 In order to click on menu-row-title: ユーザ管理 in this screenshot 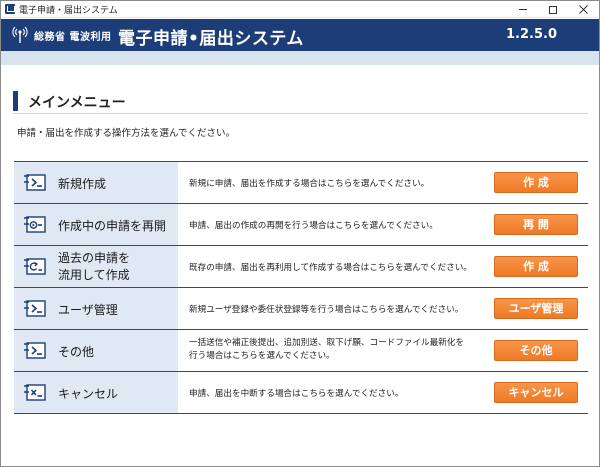, I will do `click(88, 310)`.